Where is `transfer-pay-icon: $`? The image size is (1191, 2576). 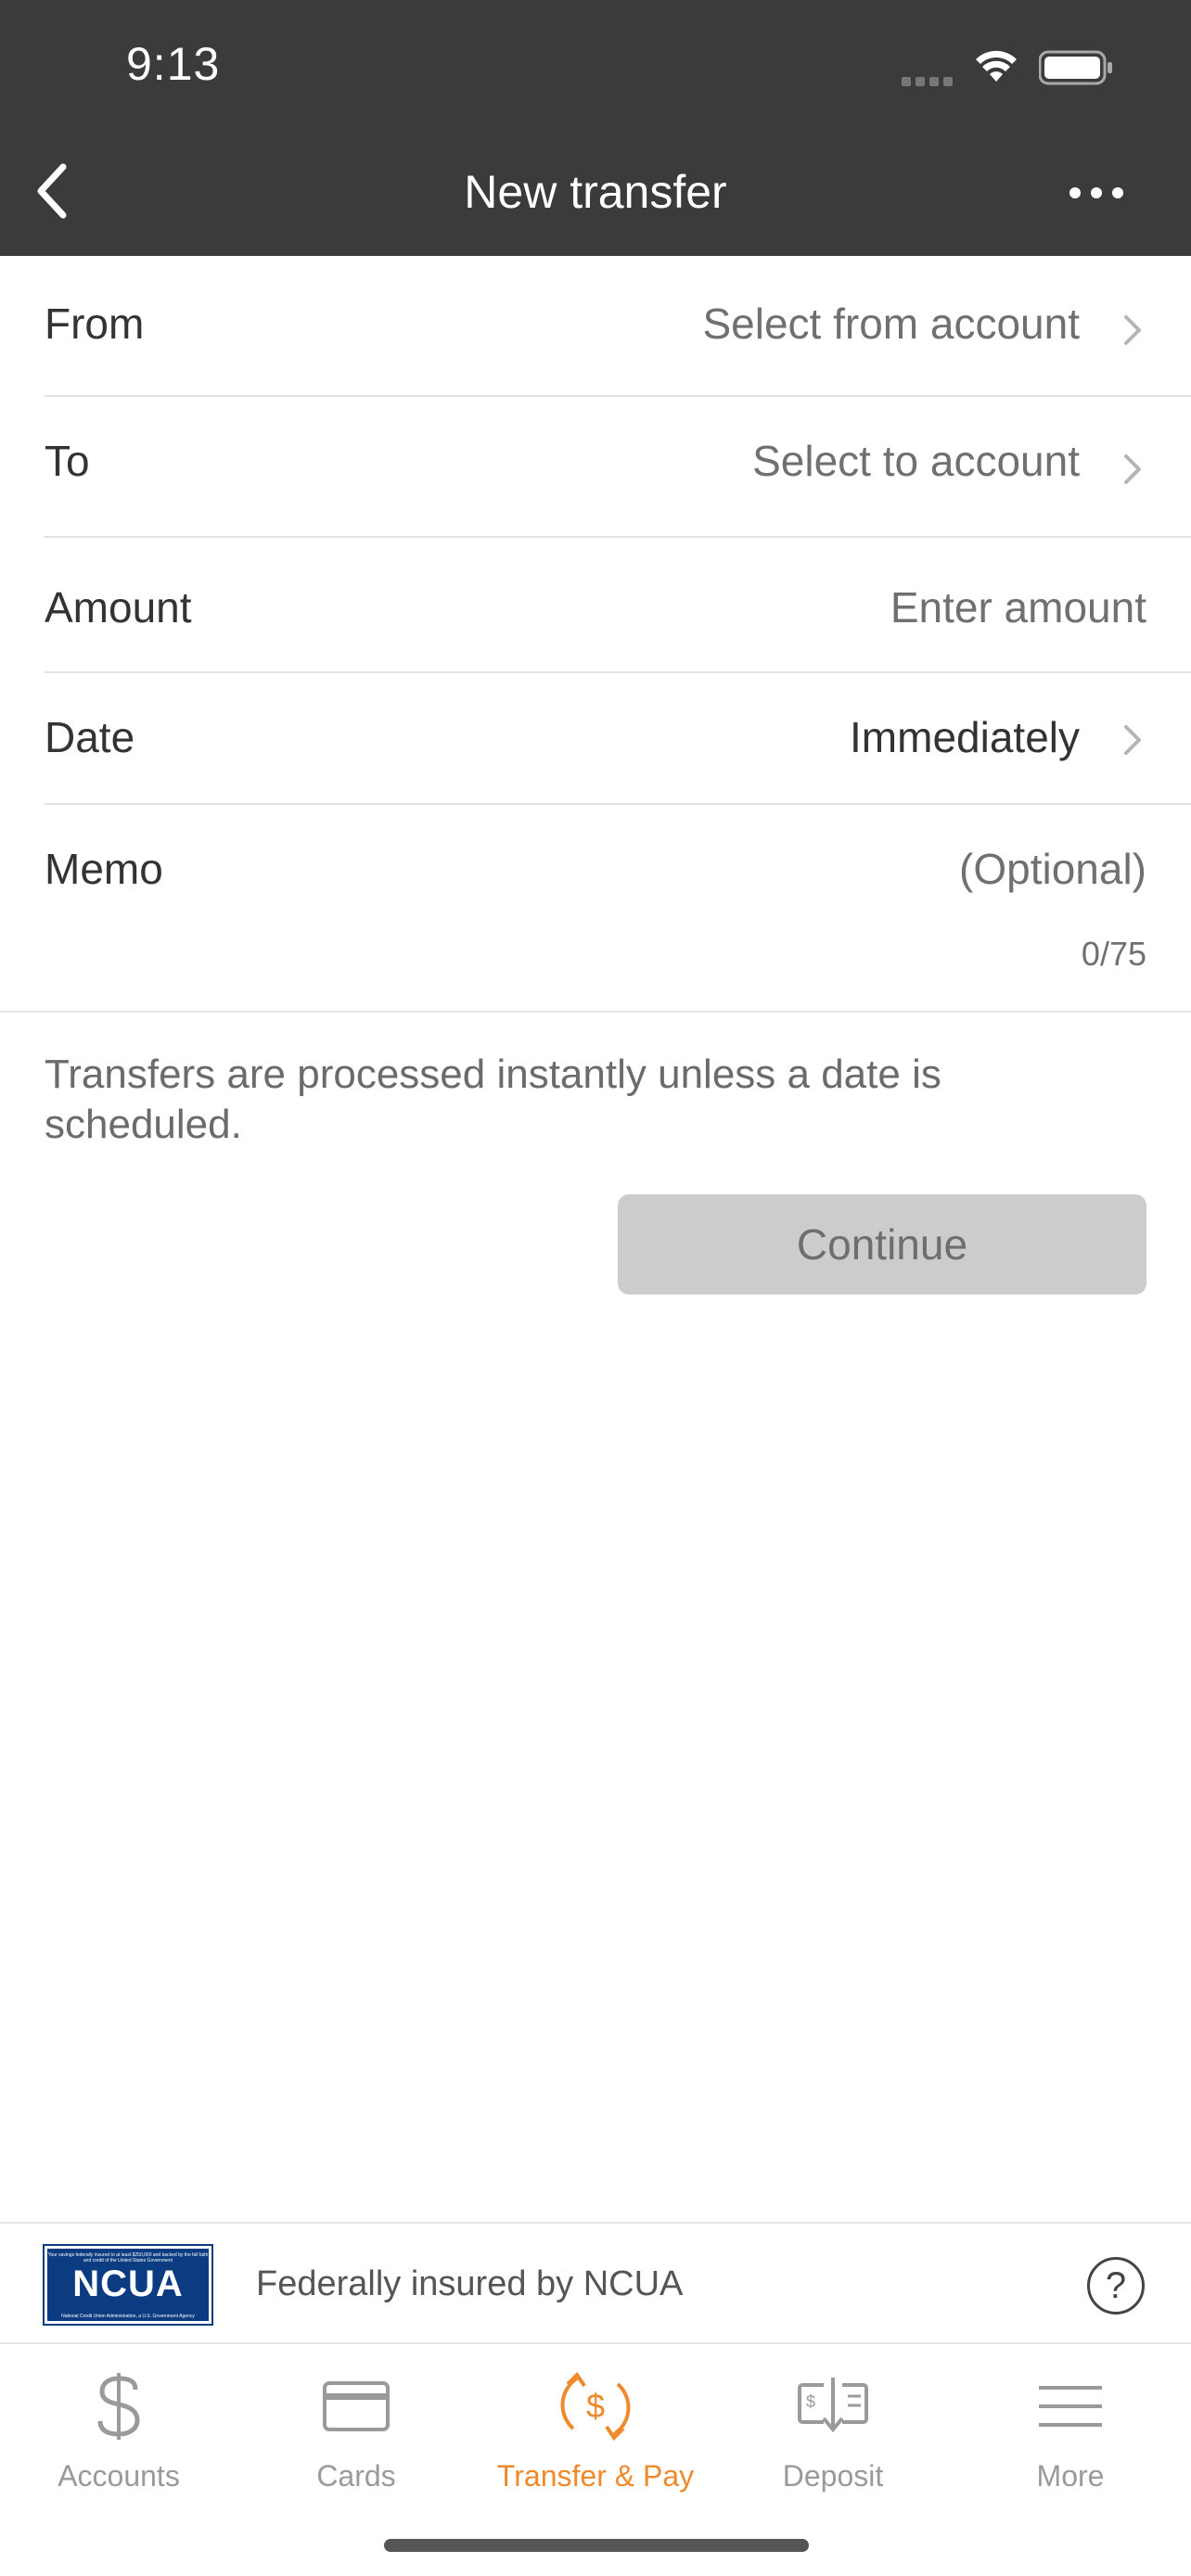
transfer-pay-icon: $ is located at coordinates (595, 2406).